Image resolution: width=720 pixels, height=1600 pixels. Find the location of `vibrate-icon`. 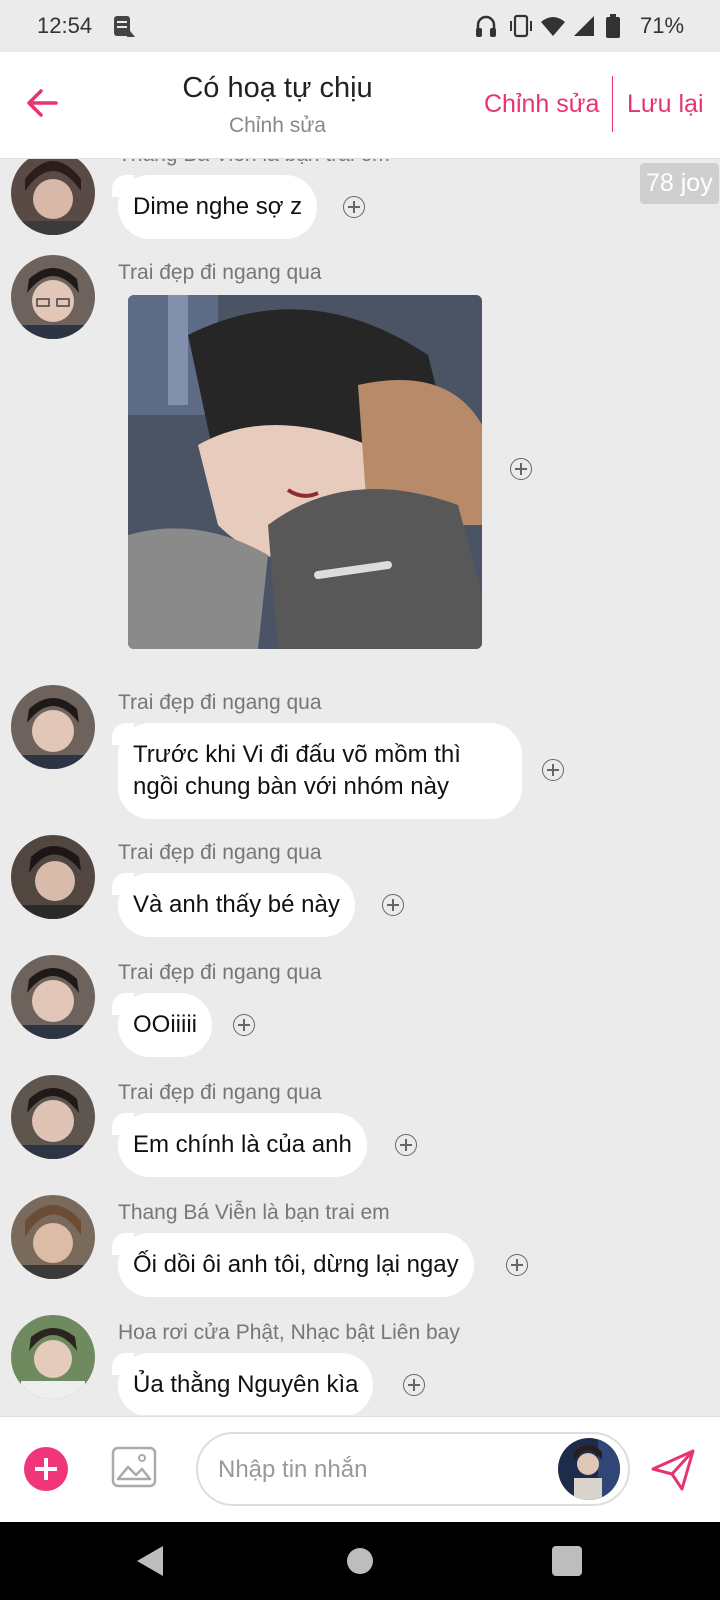

vibrate-icon is located at coordinates (521, 26).